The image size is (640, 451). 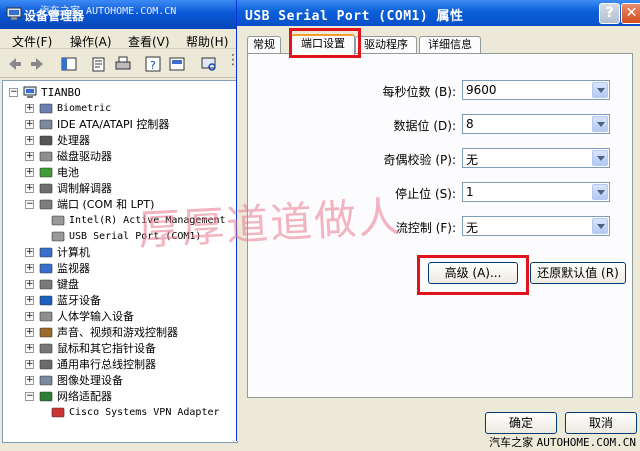 I want to click on tree-item-label: USB Serial Port (COM1), so click(x=135, y=236).